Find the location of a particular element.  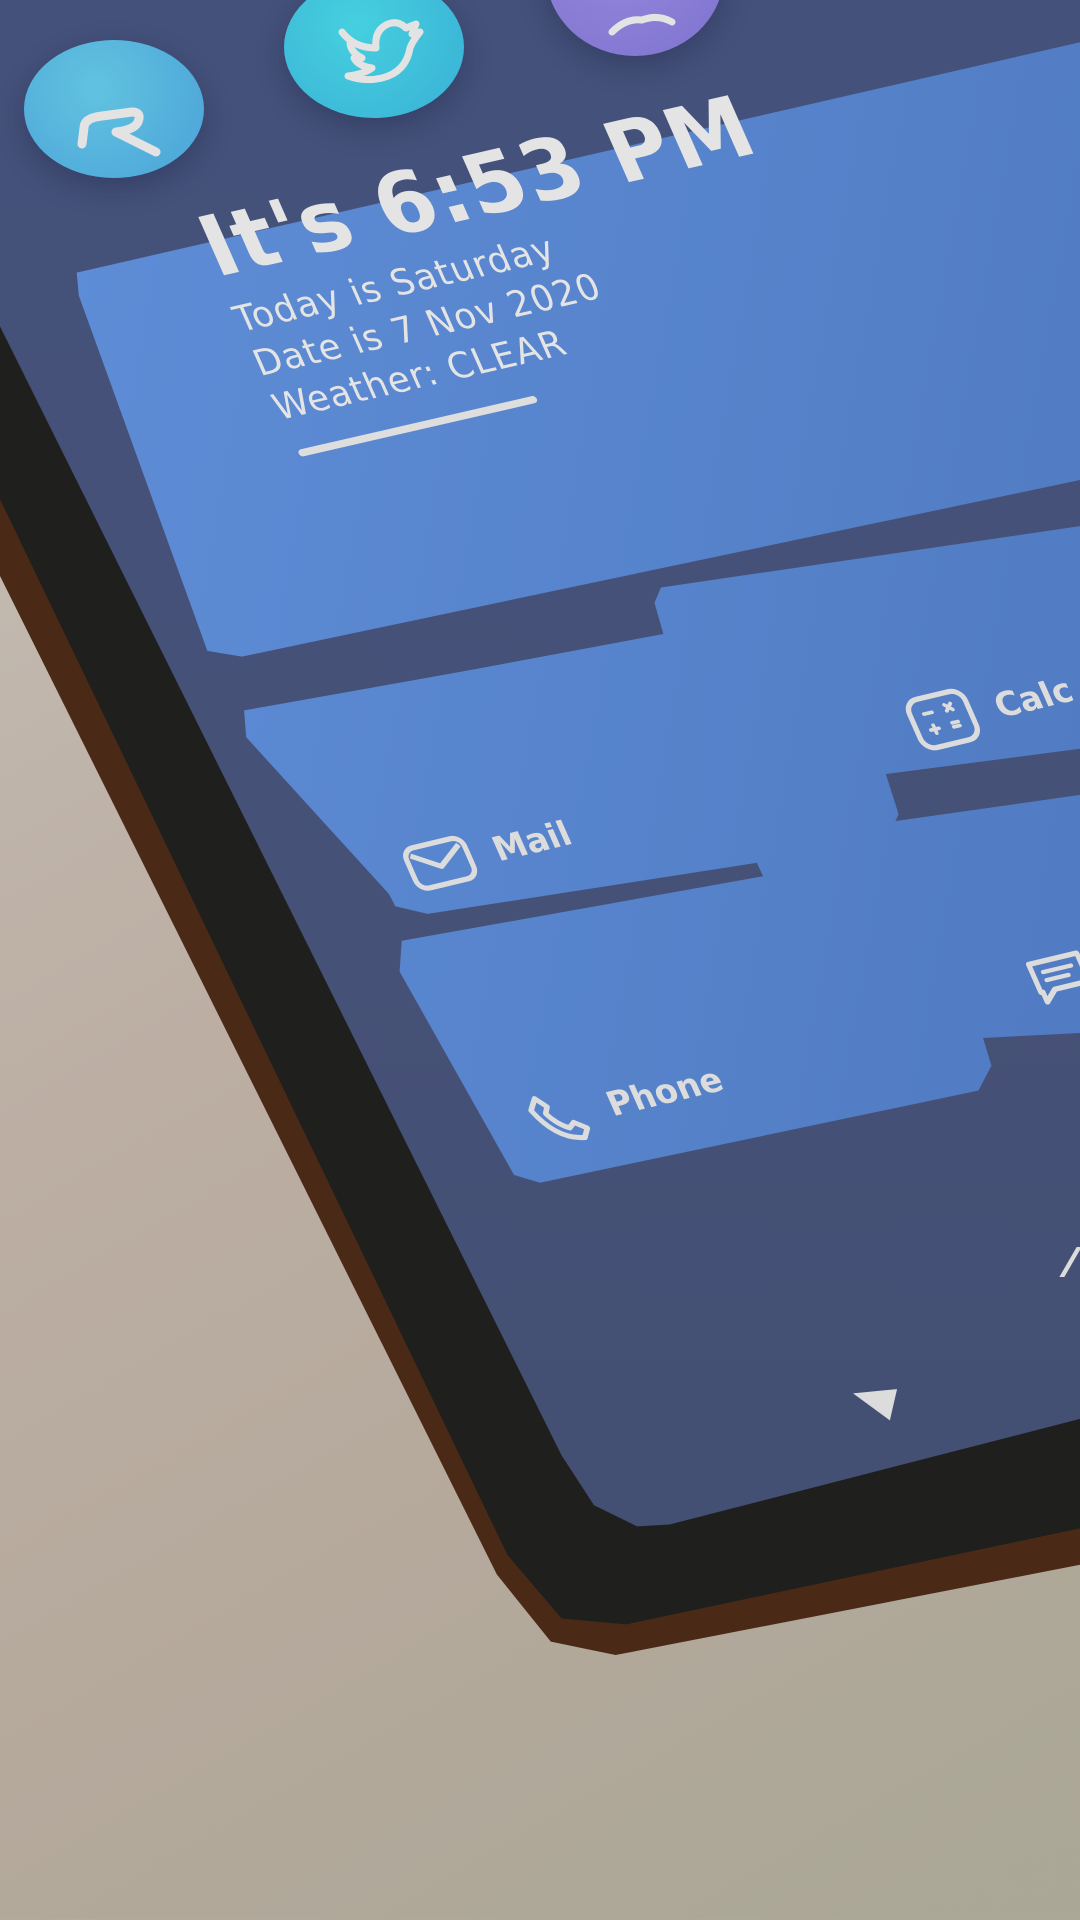

twitter-shortcut-button is located at coordinates (374, 59).